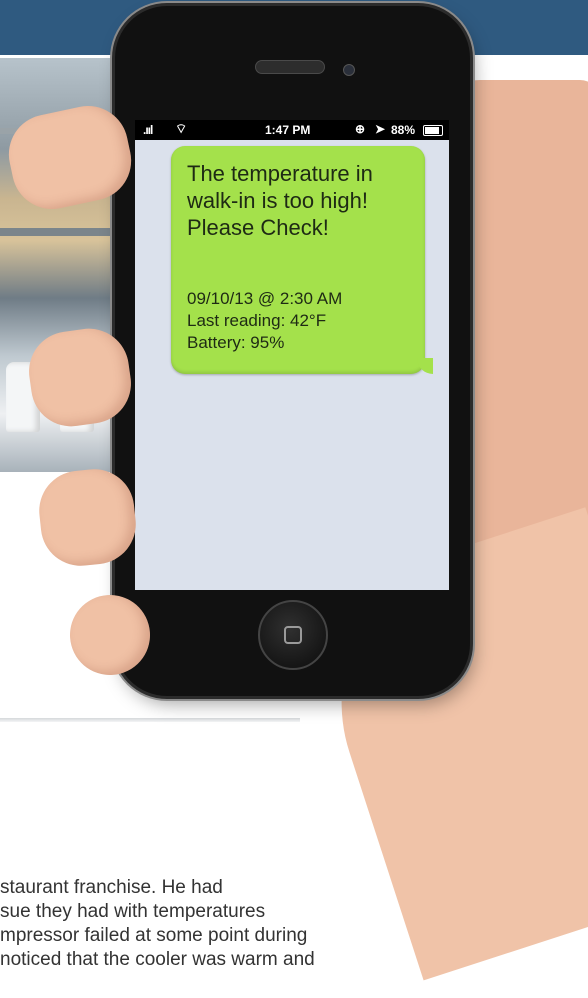  What do you see at coordinates (403, 130) in the screenshot?
I see `battery-percent: 88%` at bounding box center [403, 130].